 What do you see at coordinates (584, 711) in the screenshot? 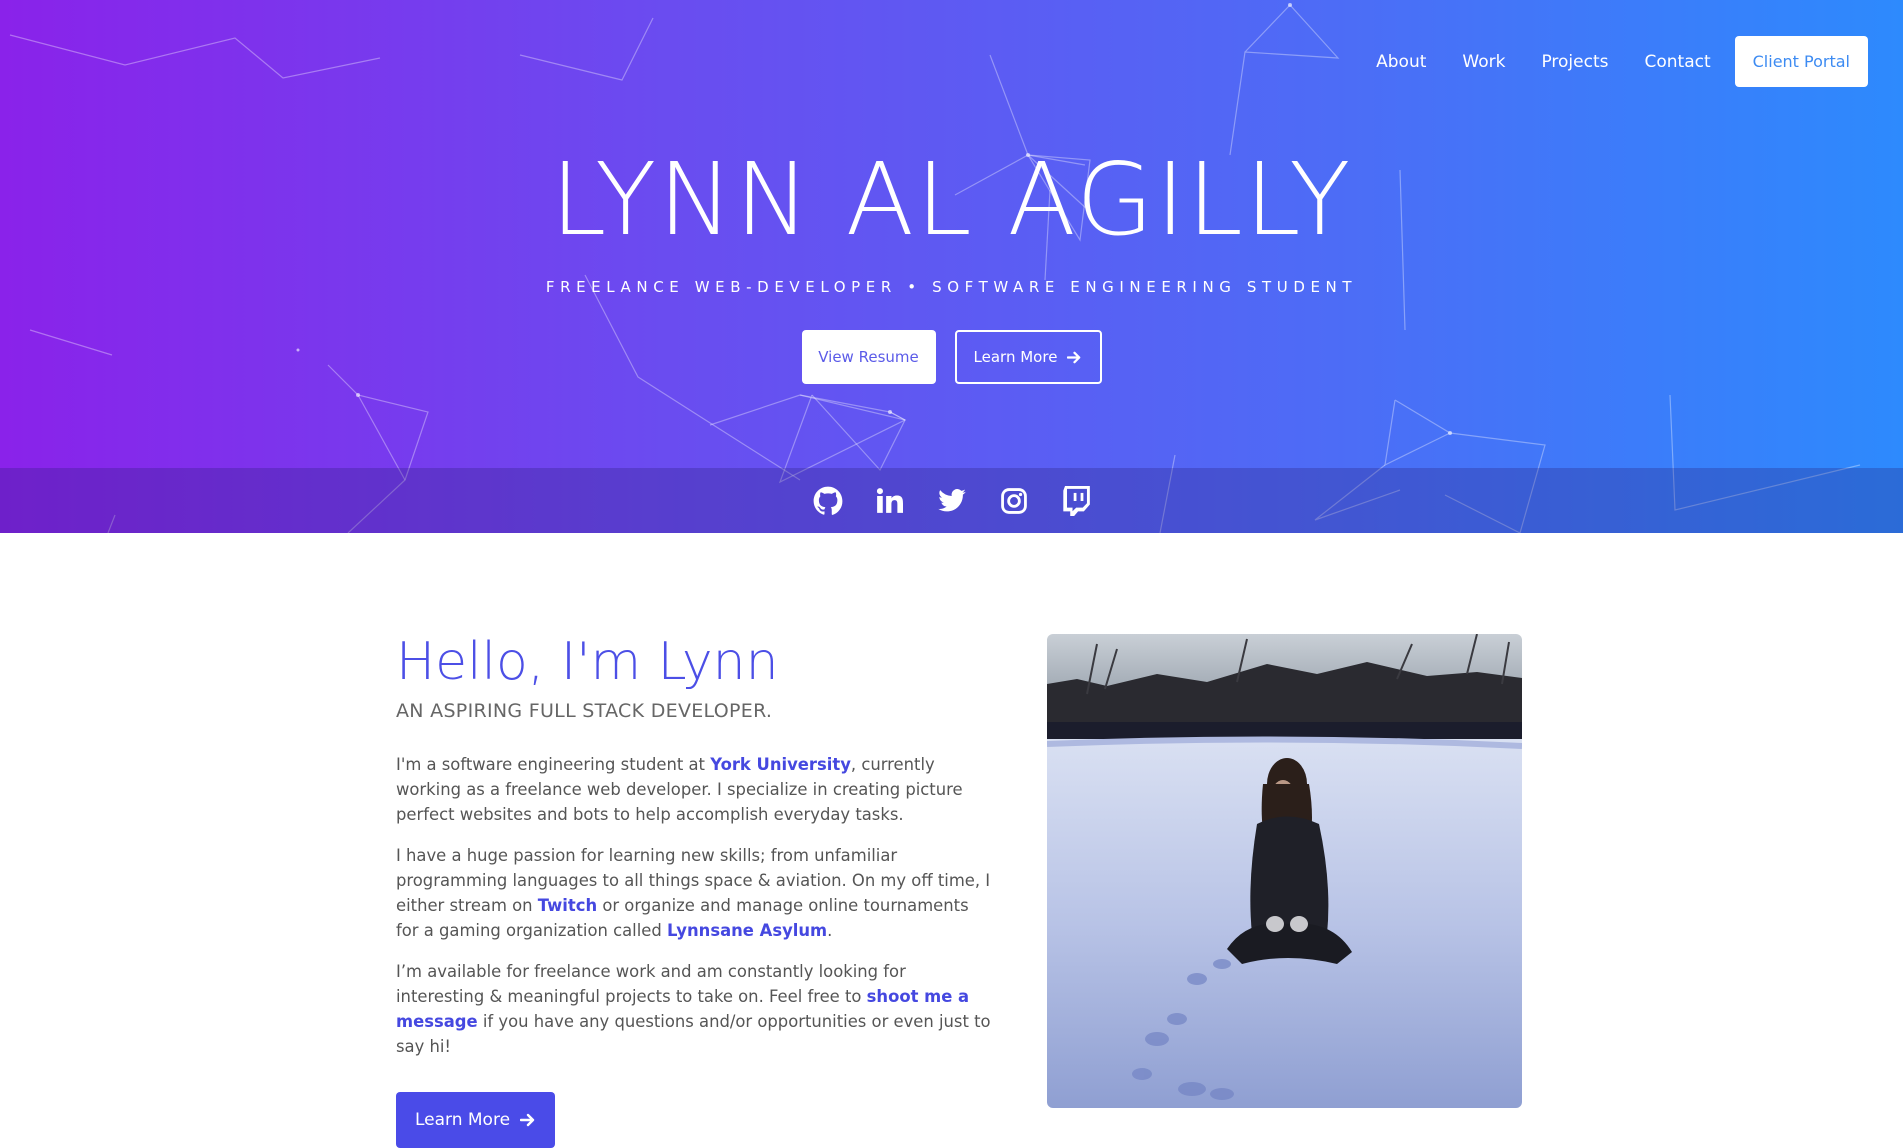
I see `about-tagline: AN ASPIRING FULL STACK DEVELOPER.` at bounding box center [584, 711].